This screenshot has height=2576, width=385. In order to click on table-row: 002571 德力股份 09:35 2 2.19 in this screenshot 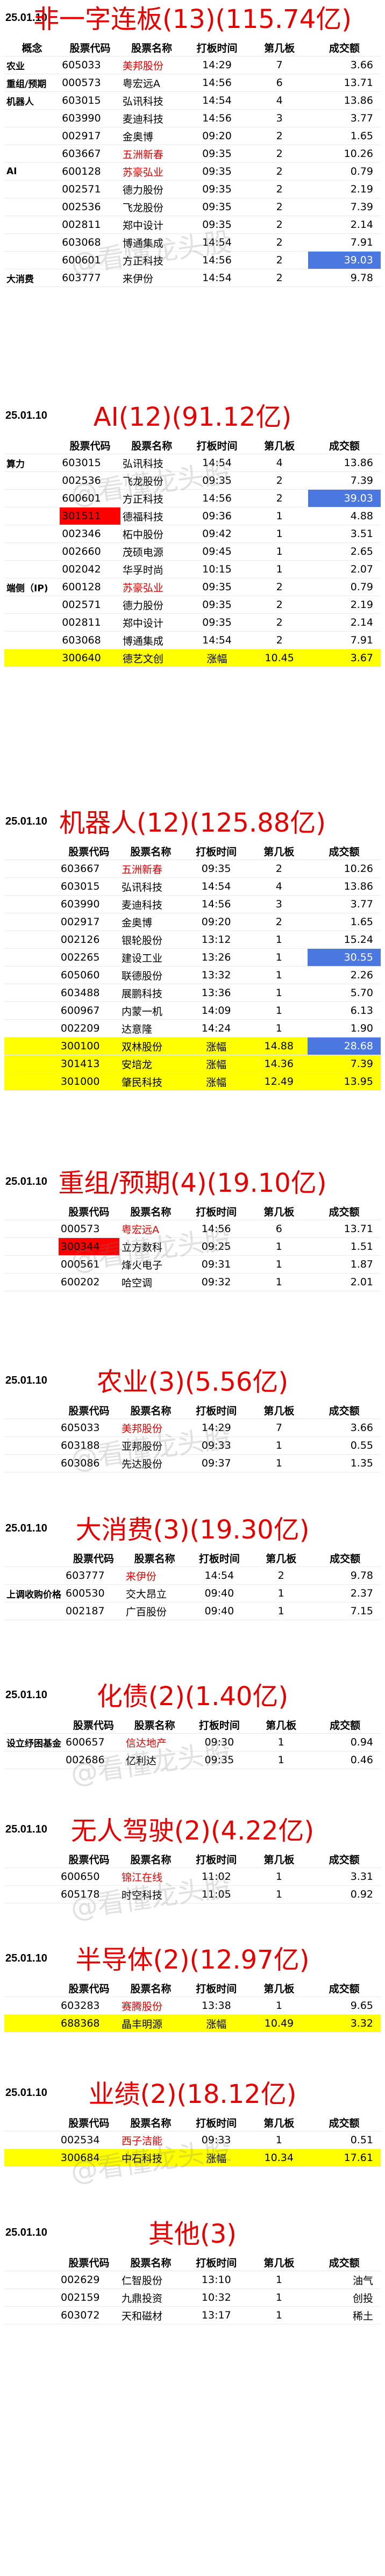, I will do `click(192, 605)`.